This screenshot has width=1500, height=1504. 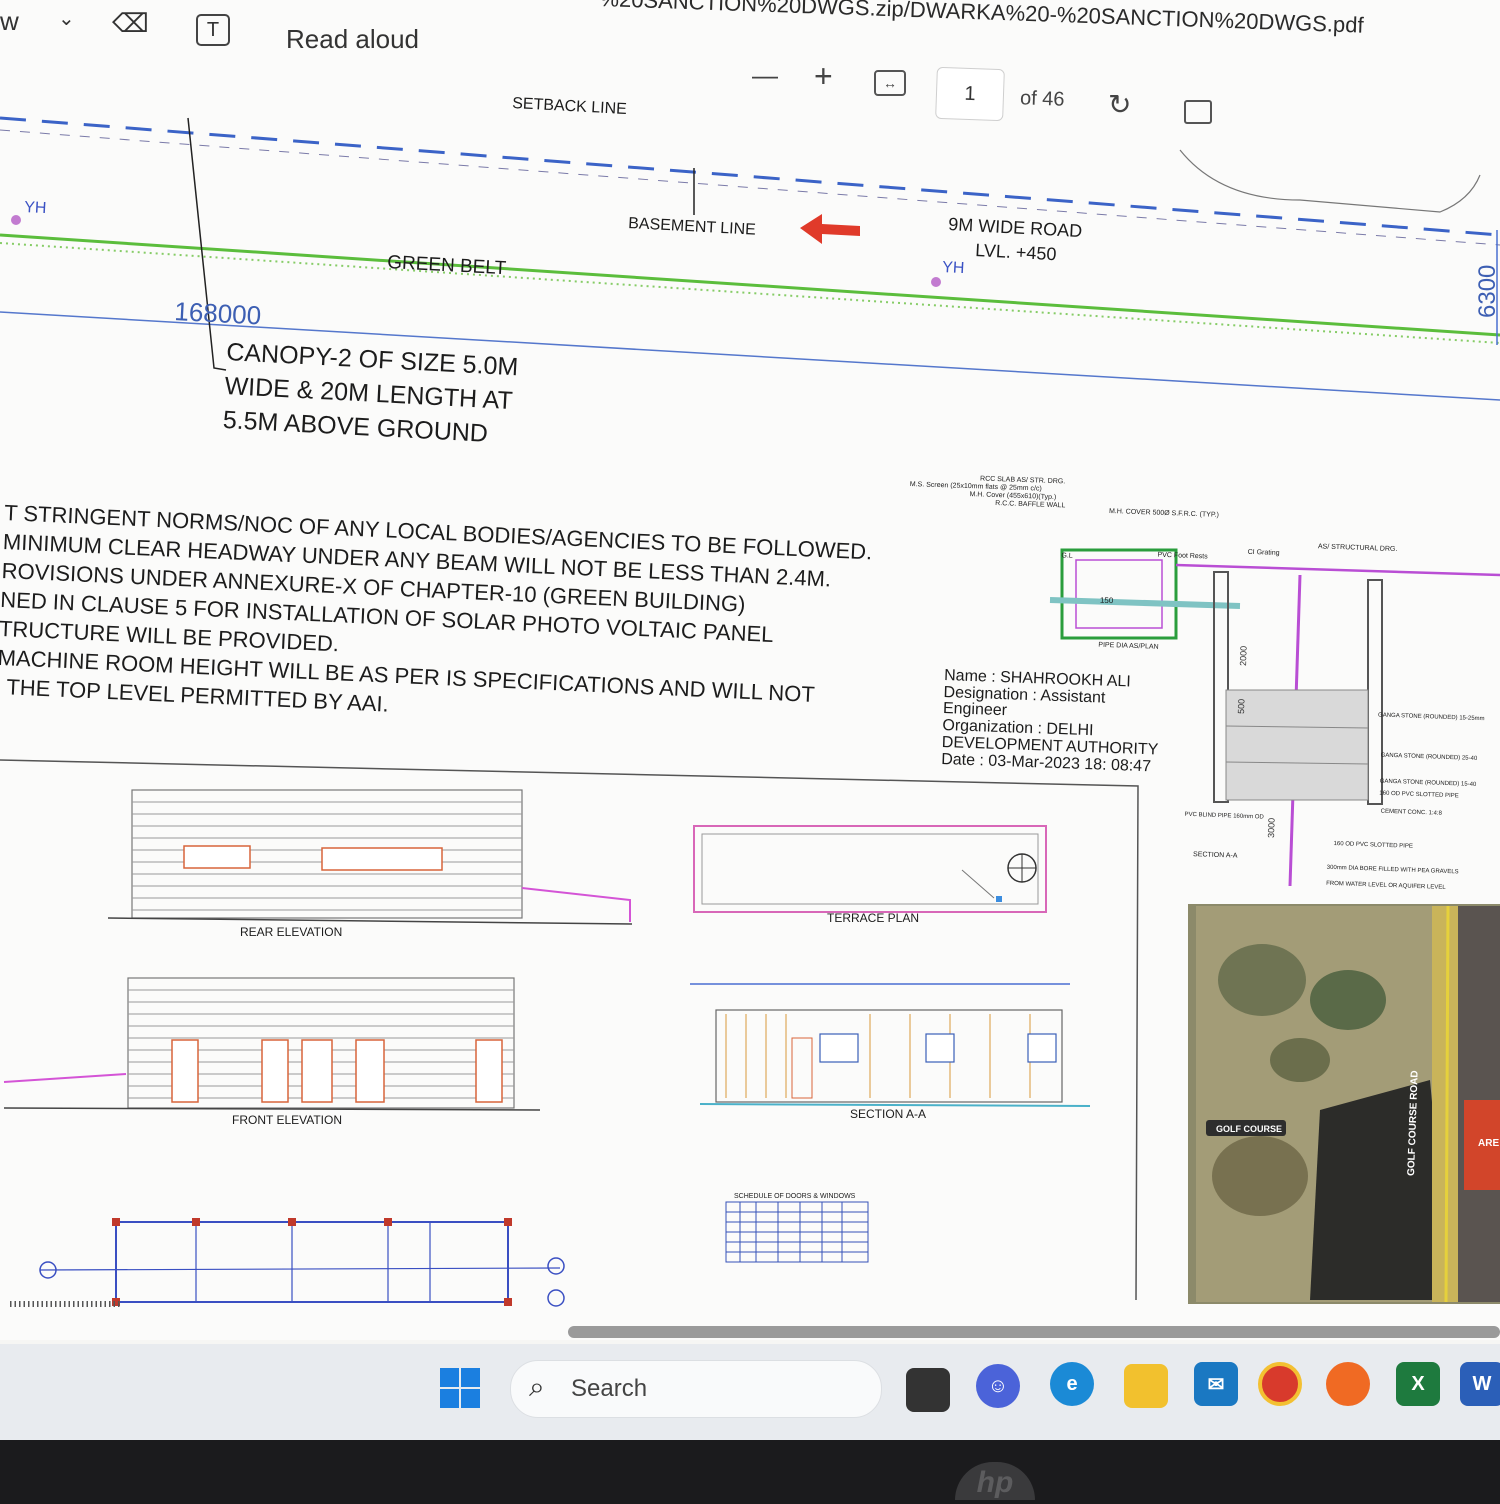 What do you see at coordinates (1164, 513) in the screenshot?
I see `detail-mh-cover-sfrc: M.H. COVER 500Ø S.F.R.C. (TYP.)` at bounding box center [1164, 513].